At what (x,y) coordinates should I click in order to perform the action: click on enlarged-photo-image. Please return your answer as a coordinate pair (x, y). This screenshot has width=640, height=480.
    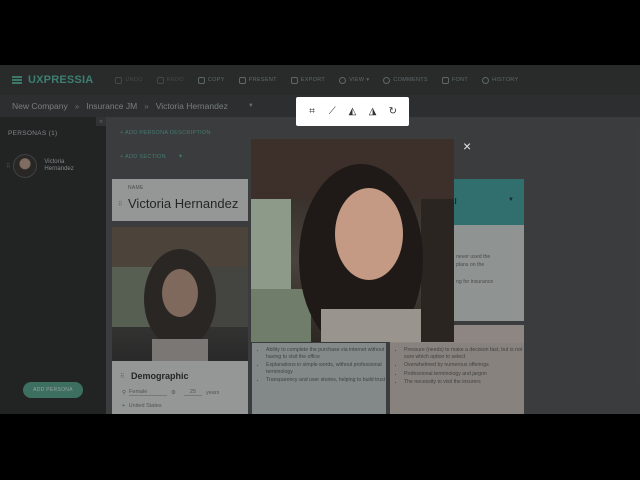
    Looking at the image, I should click on (352, 240).